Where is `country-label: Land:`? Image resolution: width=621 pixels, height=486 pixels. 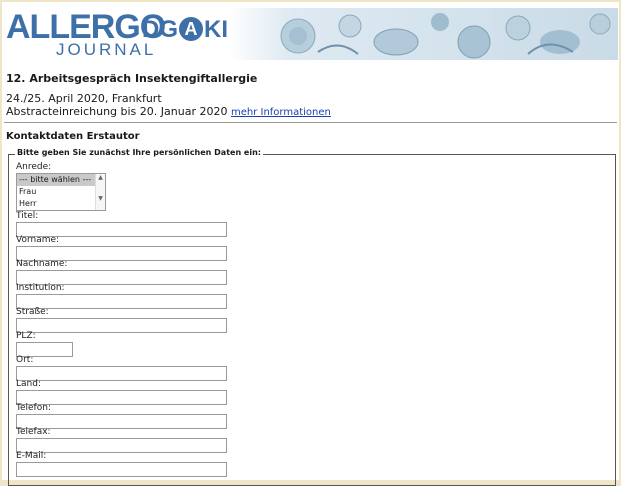
country-label: Land: is located at coordinates (28, 384).